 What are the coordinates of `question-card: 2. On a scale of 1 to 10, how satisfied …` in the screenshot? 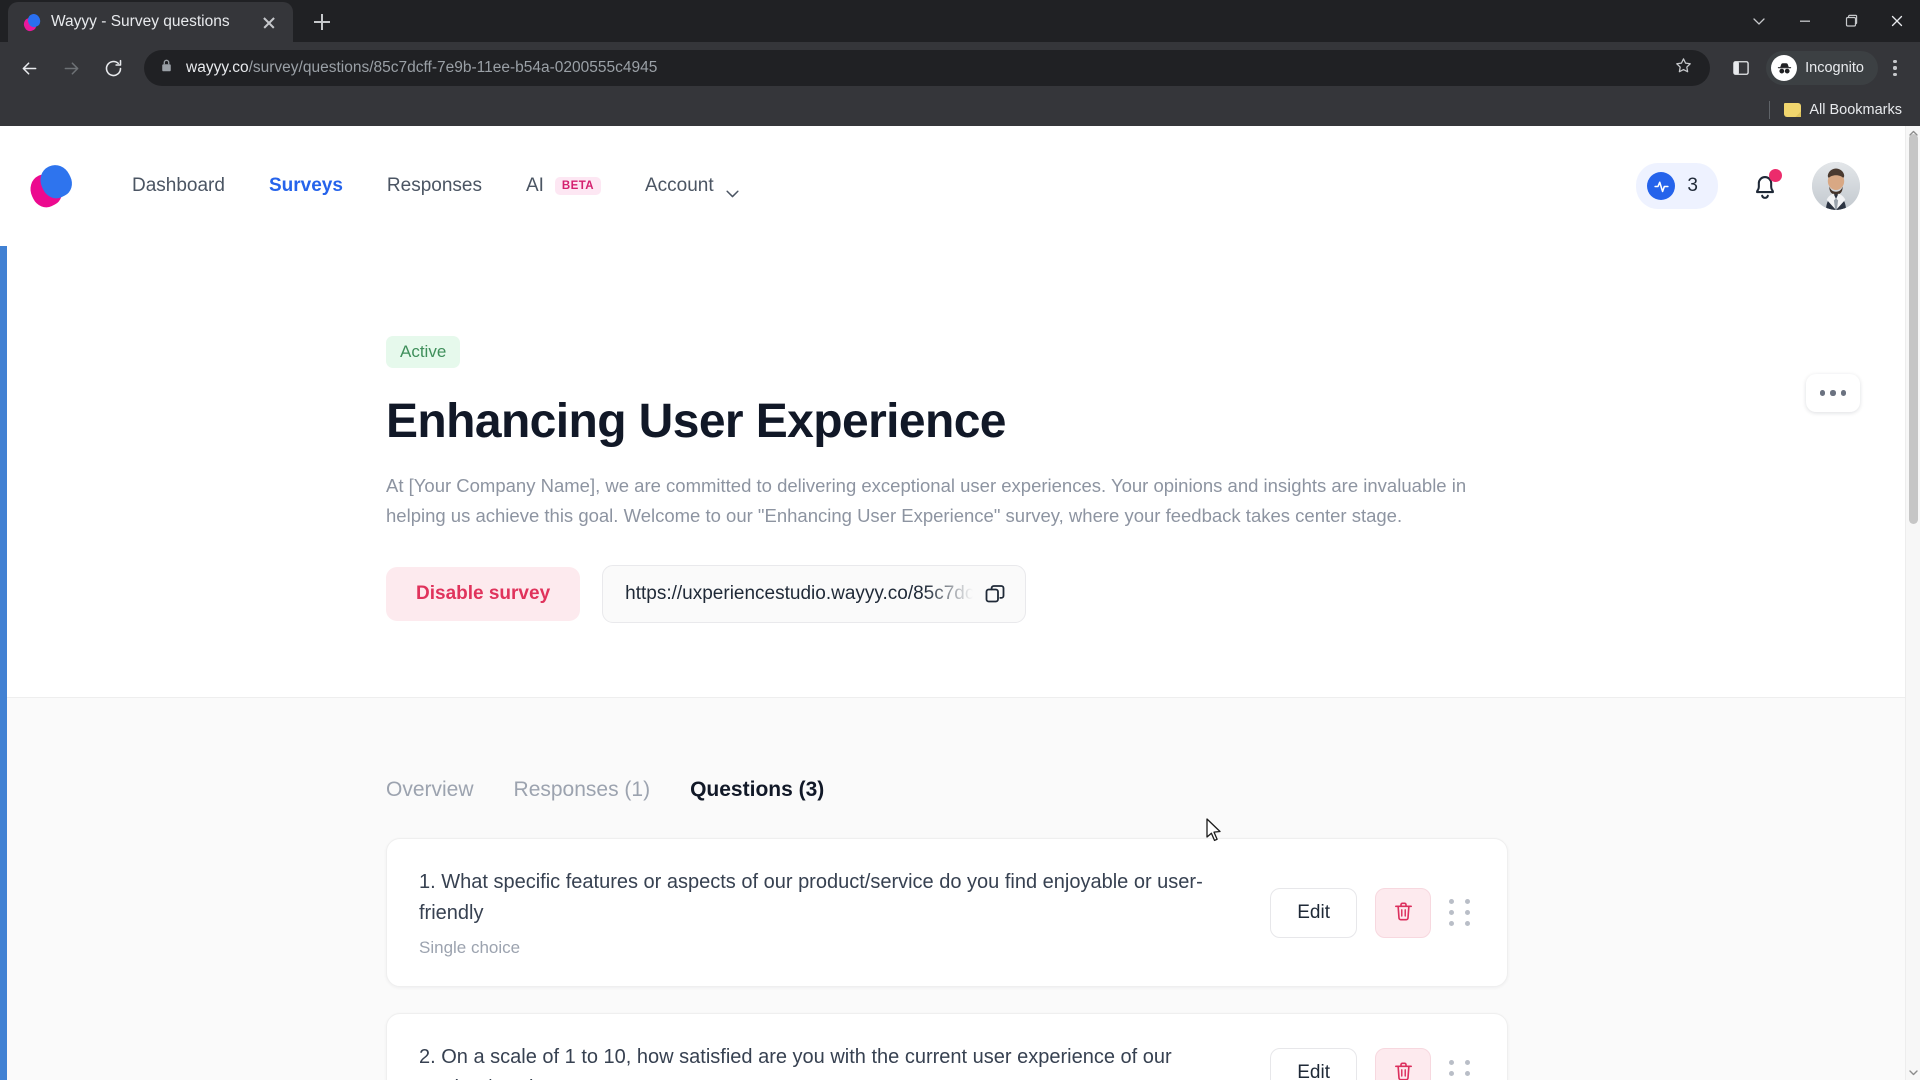 It's located at (947, 1046).